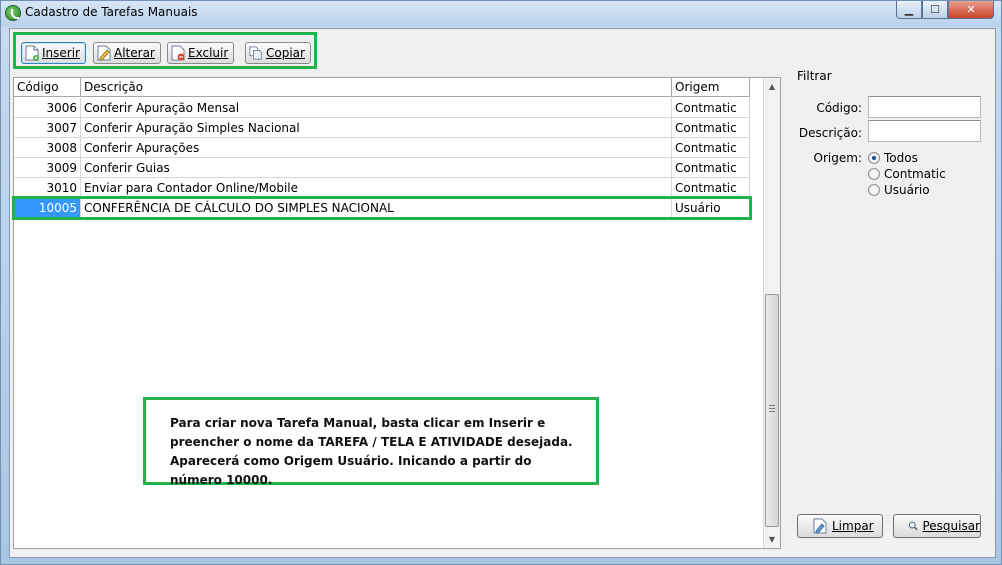 The image size is (1002, 565). I want to click on copy-icon, so click(255, 53).